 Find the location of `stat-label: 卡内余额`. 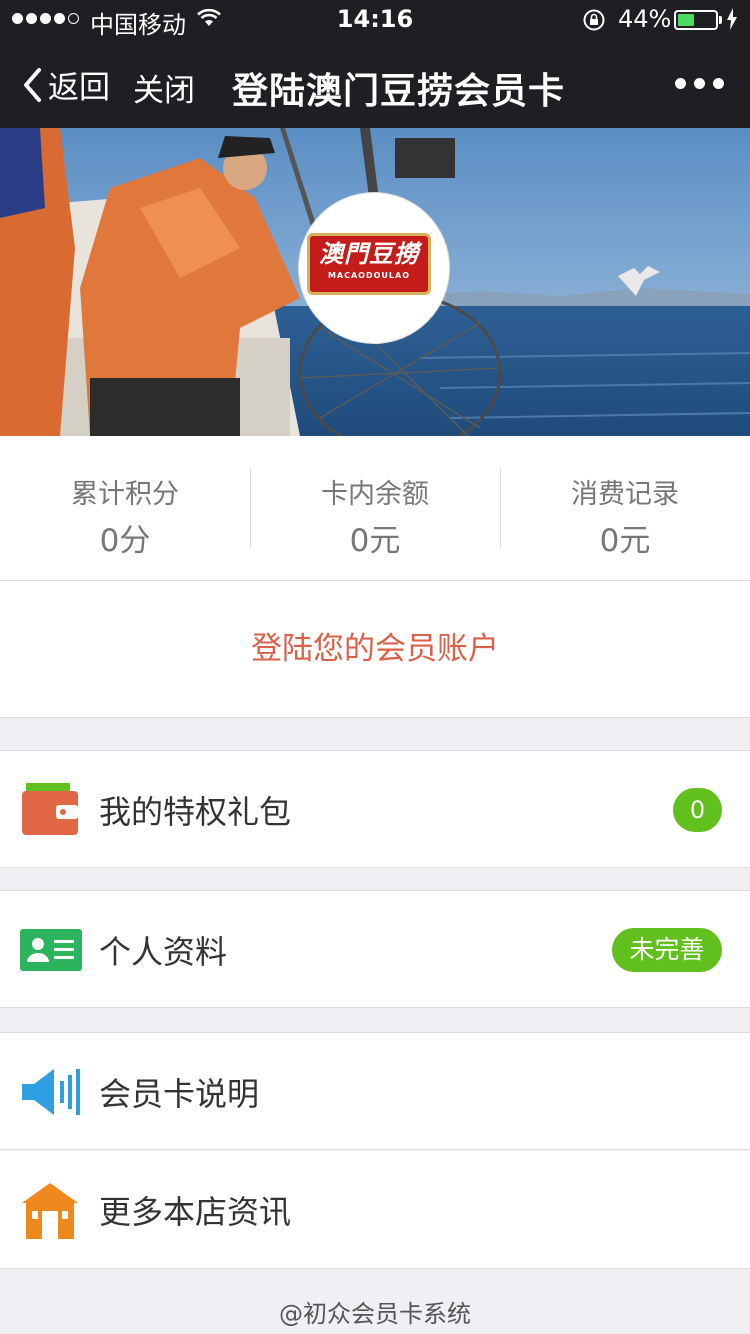

stat-label: 卡内余额 is located at coordinates (375, 494).